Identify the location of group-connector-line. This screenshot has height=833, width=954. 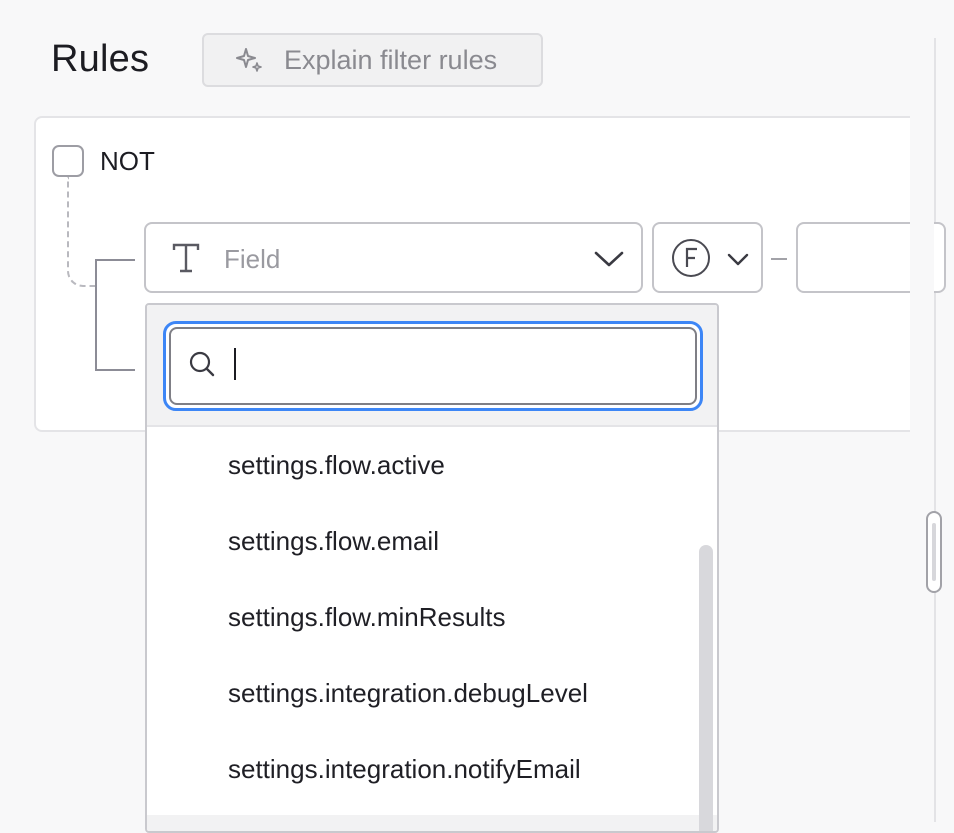
(82, 232).